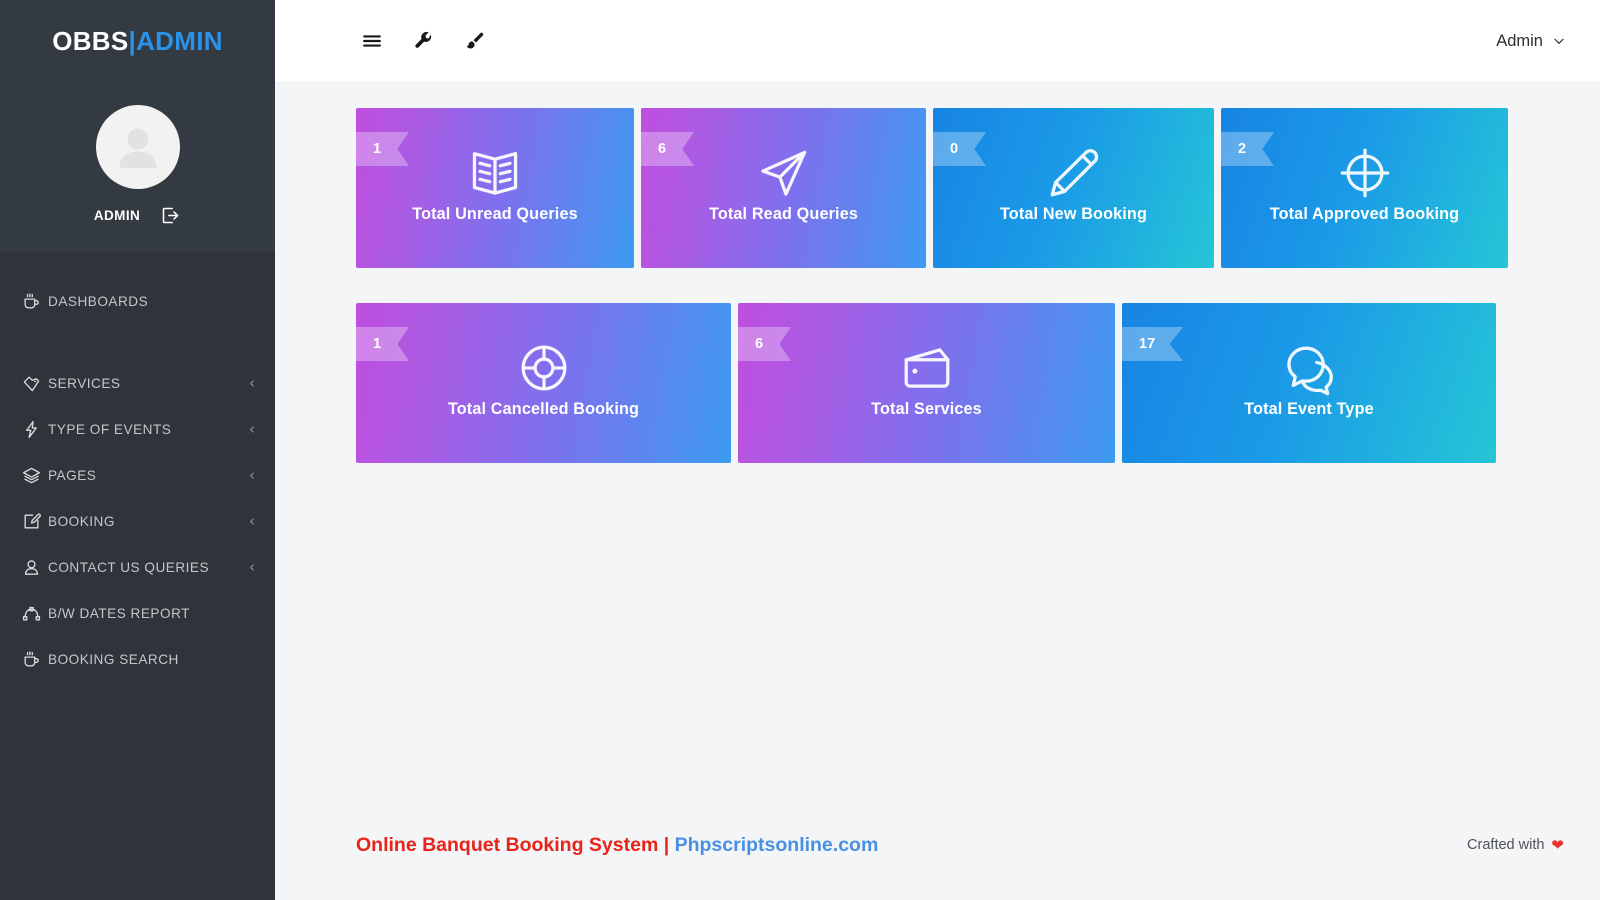 Image resolution: width=1600 pixels, height=900 pixels. I want to click on ribbon-tag-icon, so click(35, 383).